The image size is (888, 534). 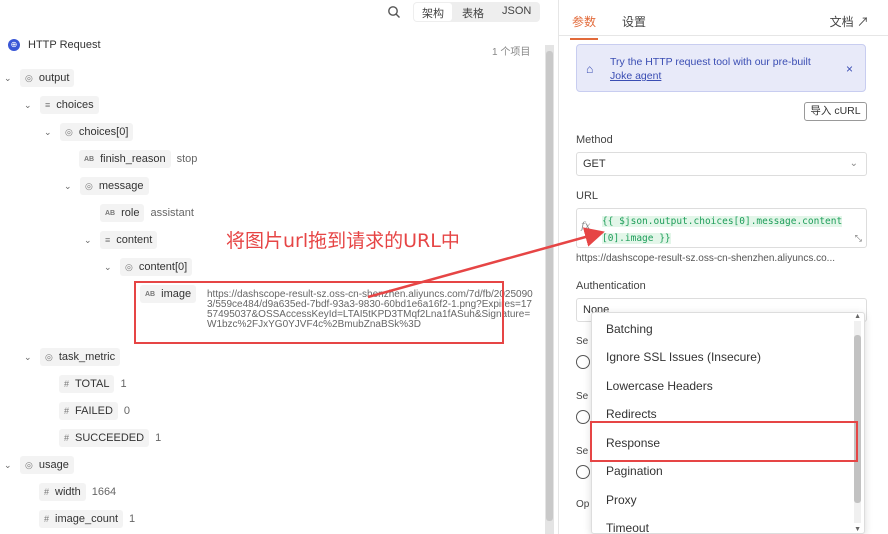 I want to click on field-chip: ◎ usage, so click(x=47, y=465).